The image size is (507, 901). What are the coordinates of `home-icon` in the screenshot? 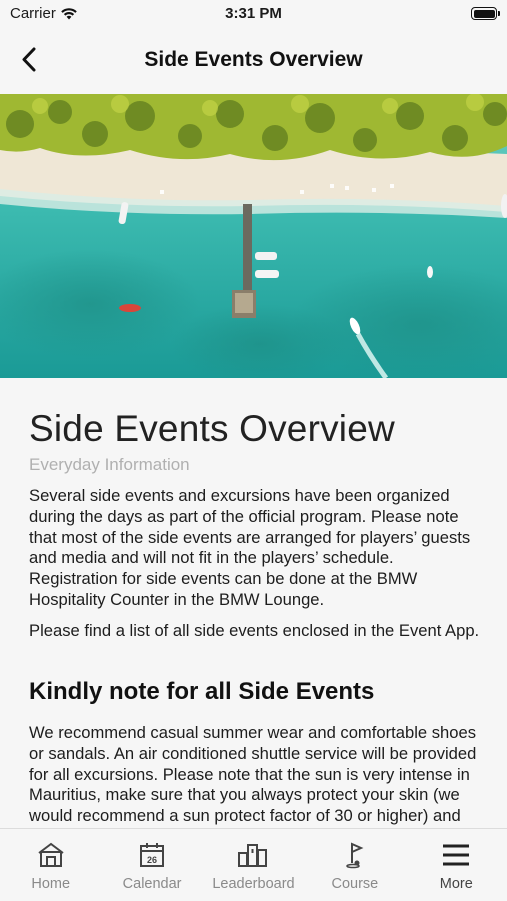 It's located at (51, 854).